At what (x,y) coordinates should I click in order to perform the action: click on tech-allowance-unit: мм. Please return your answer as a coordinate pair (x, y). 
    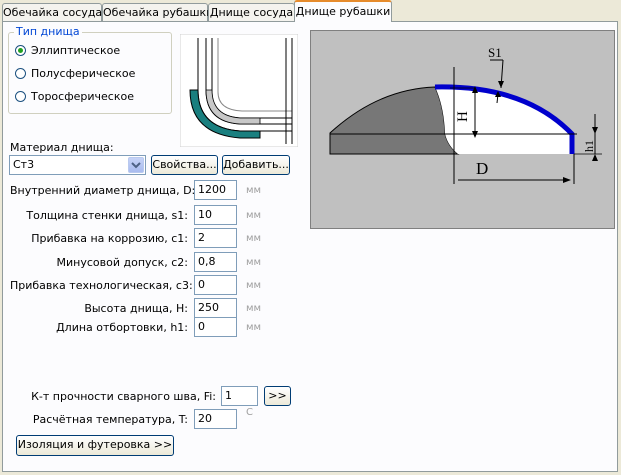
    Looking at the image, I should click on (254, 285).